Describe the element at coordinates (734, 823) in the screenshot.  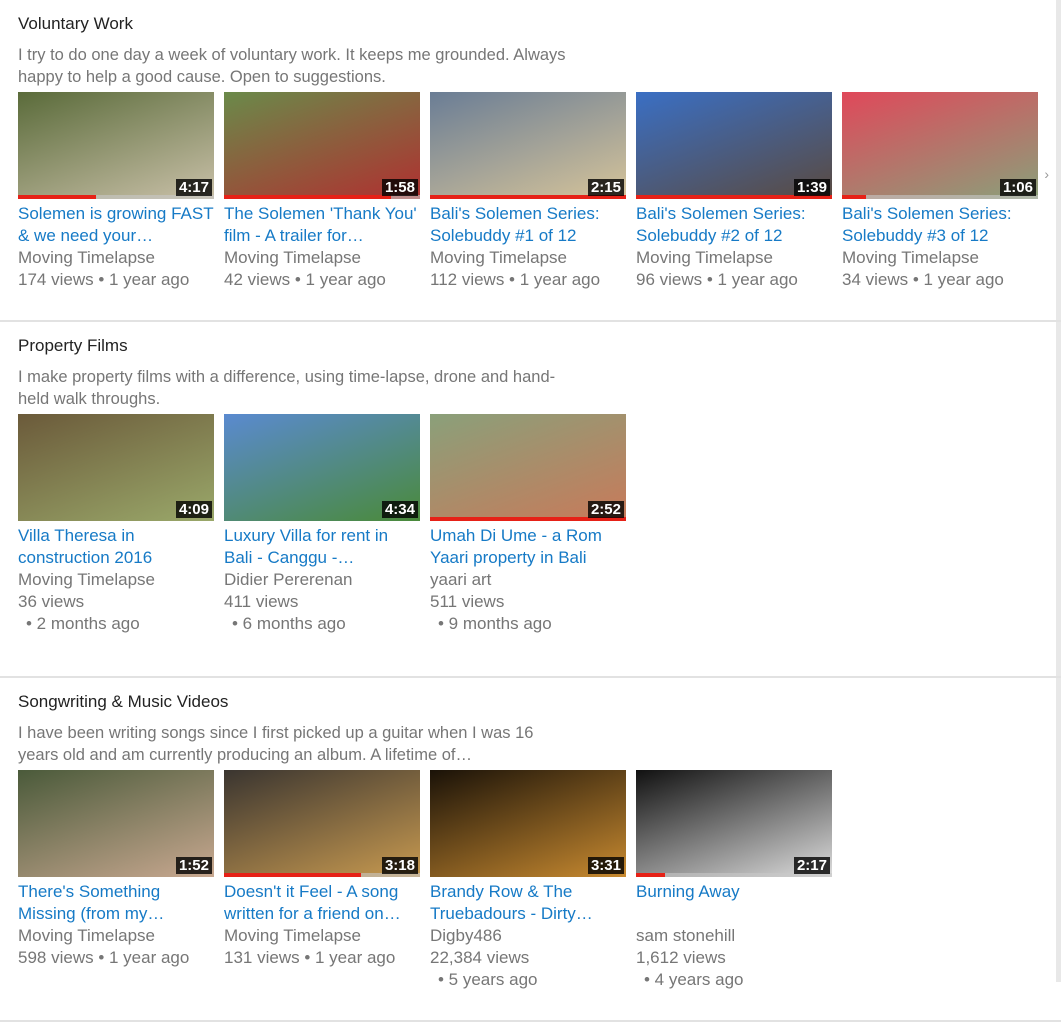
I see `video-thumbnail: 2:17` at that location.